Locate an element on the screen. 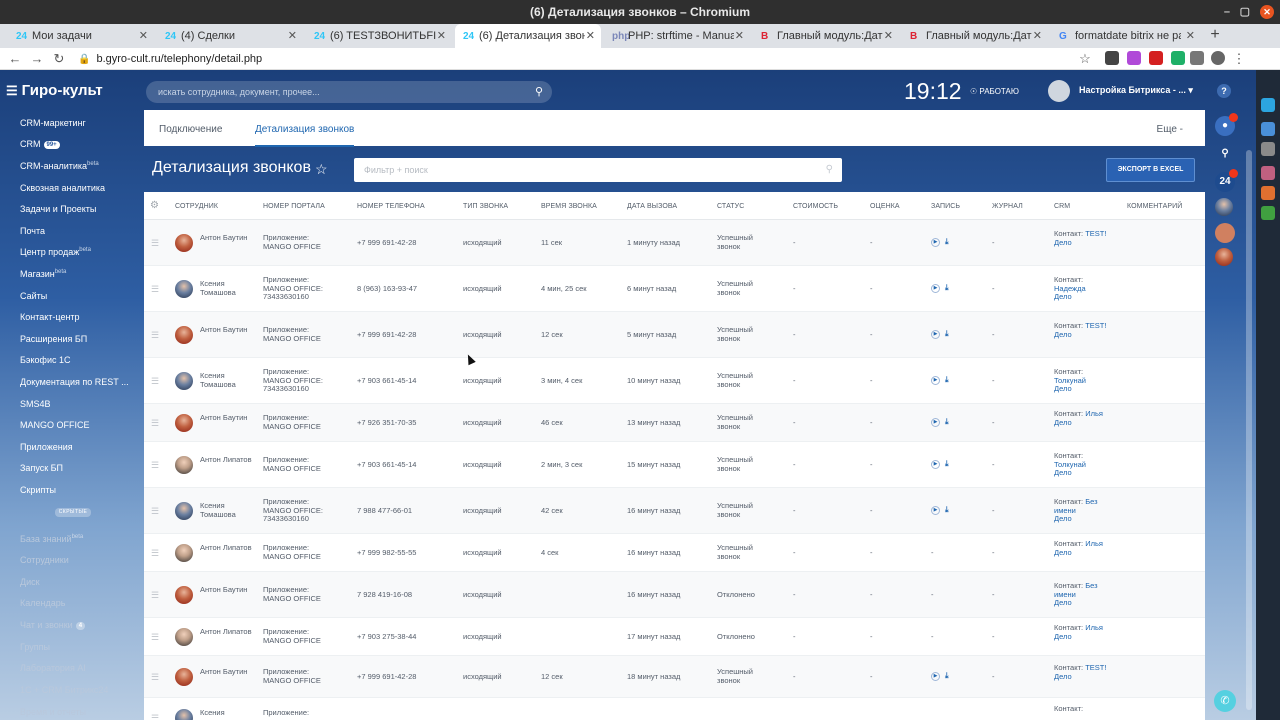 This screenshot has width=1280, height=720. hidden-items-divider: СКРЫТЫЕ is located at coordinates (73, 512).